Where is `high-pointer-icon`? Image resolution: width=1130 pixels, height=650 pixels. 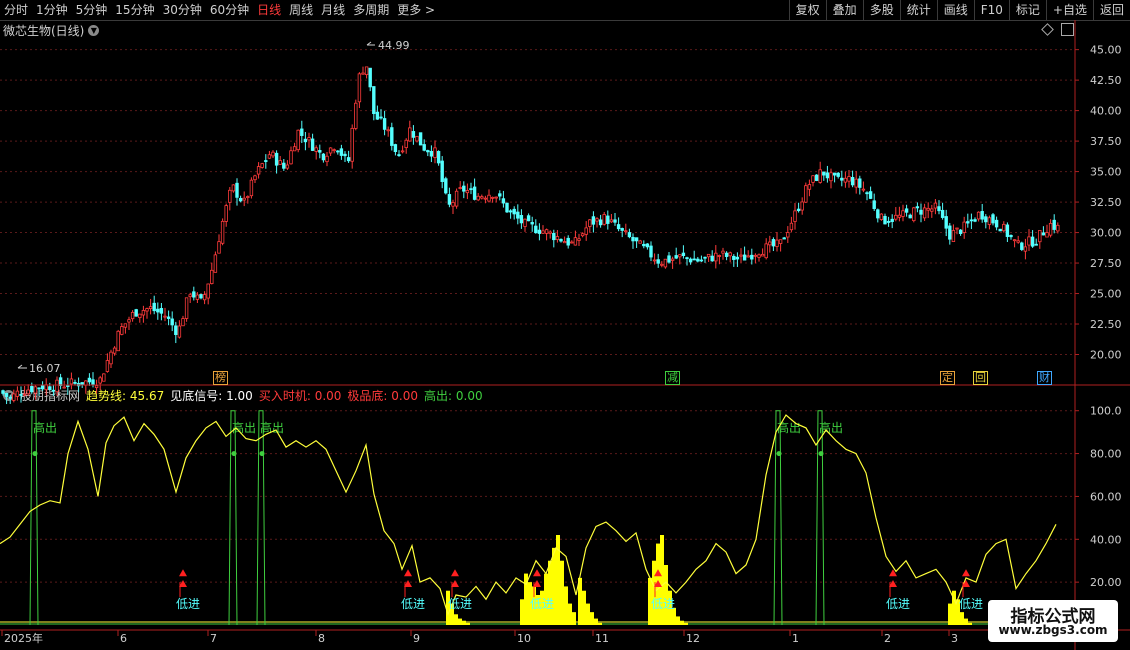
high-pointer-icon is located at coordinates (370, 43).